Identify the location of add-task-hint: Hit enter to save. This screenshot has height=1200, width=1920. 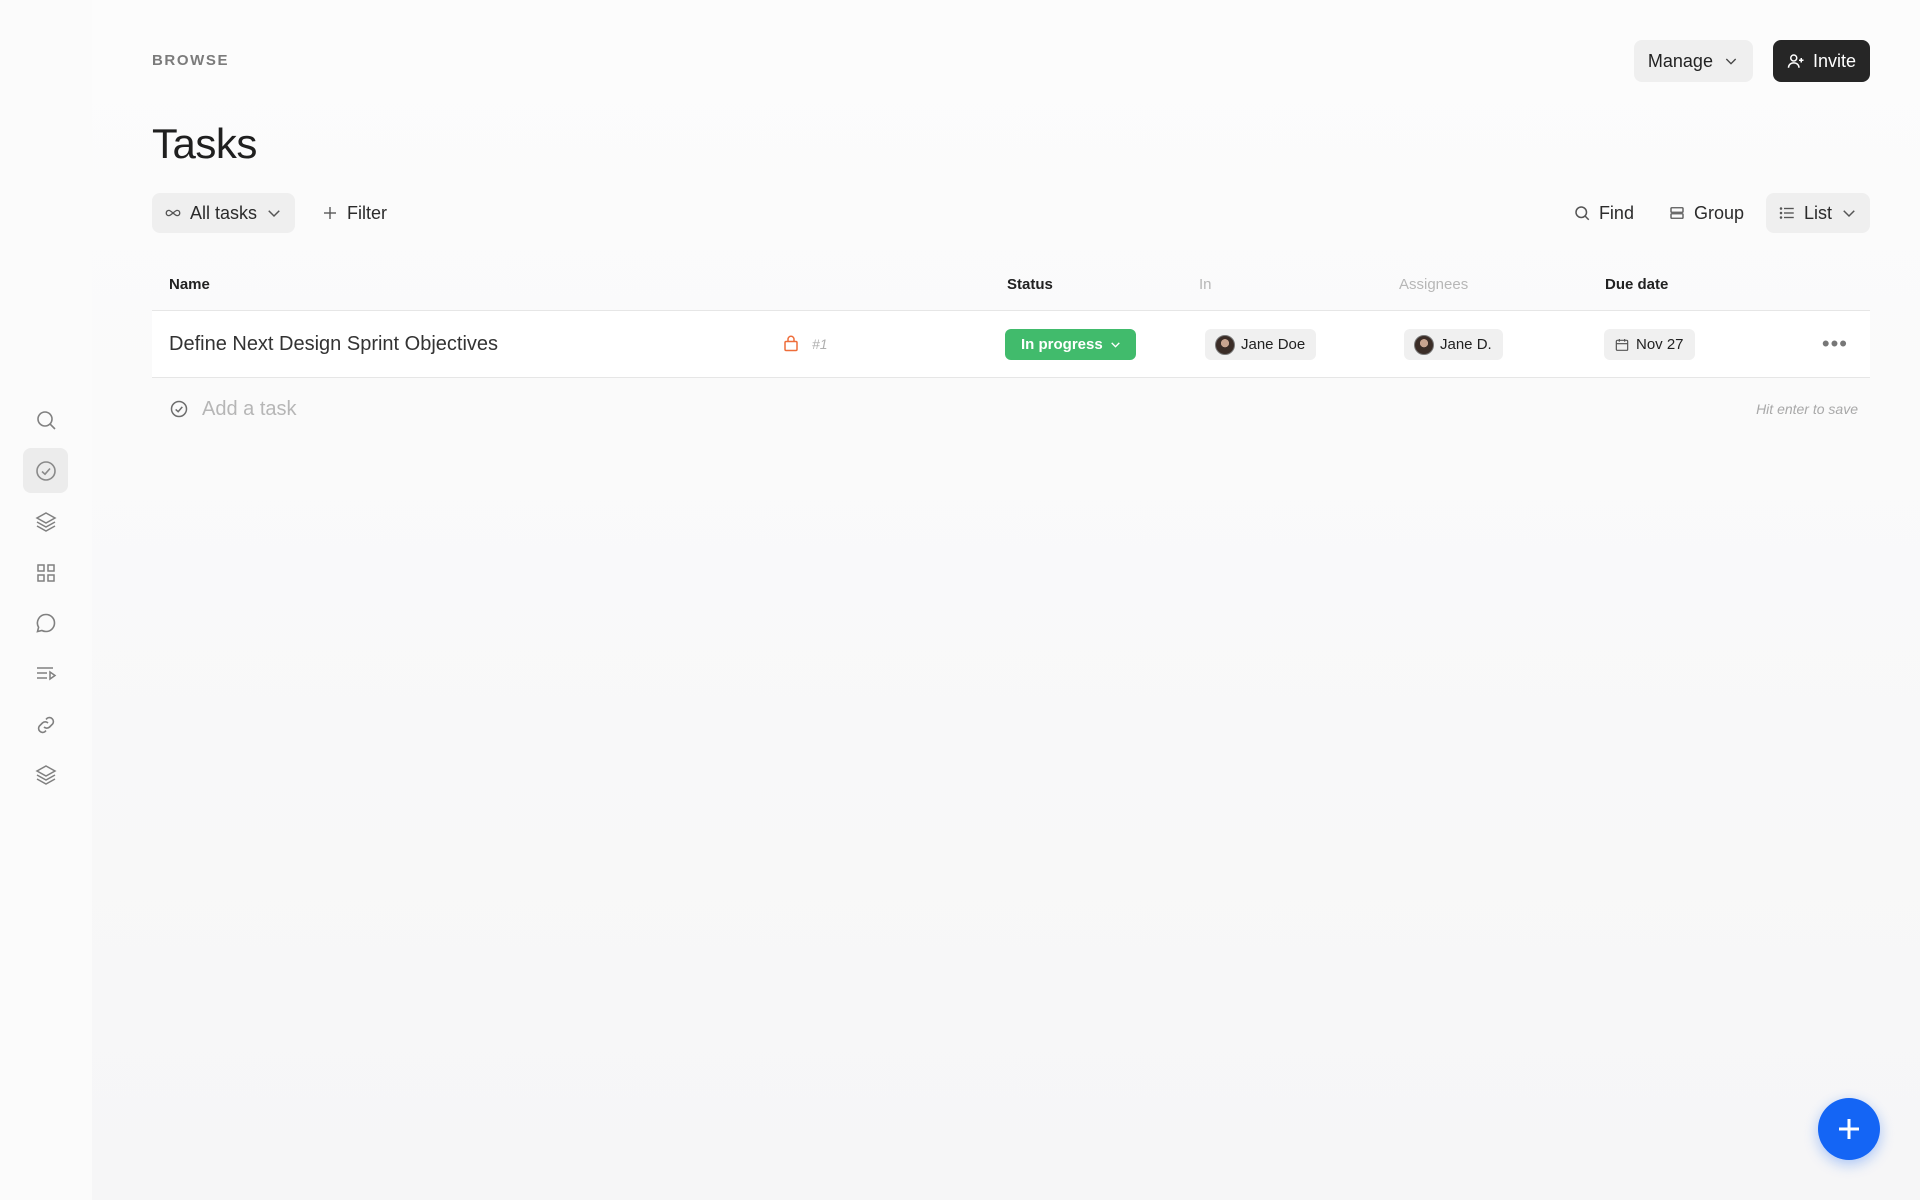
(1807, 409).